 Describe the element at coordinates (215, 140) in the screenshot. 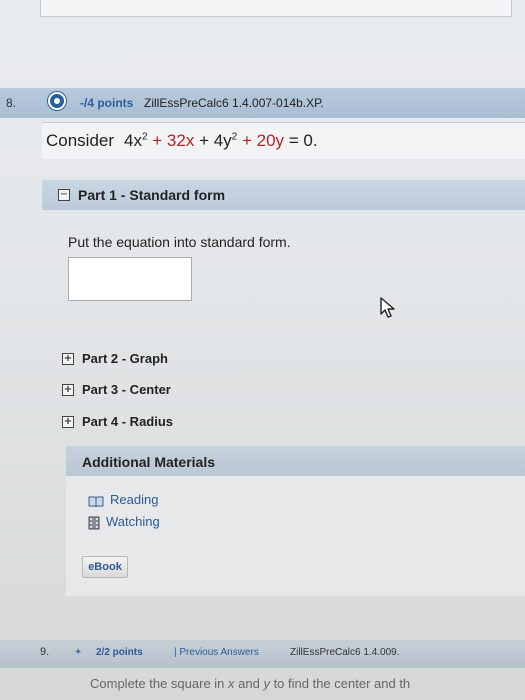

I see `equation-term-3: + 4y` at that location.